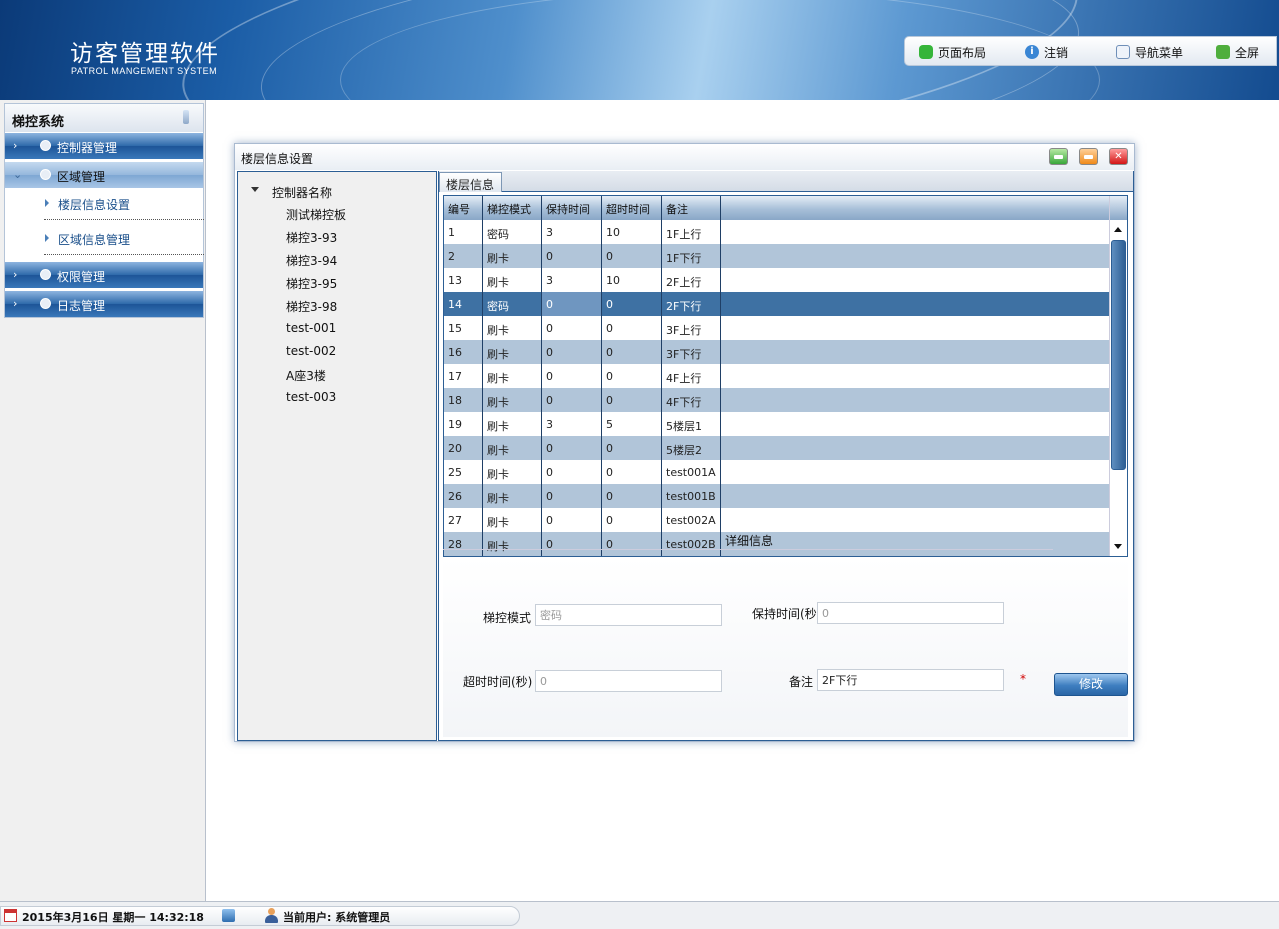 The height and width of the screenshot is (929, 1279). What do you see at coordinates (104, 118) in the screenshot?
I see `sidebar-title: 梯控系统` at bounding box center [104, 118].